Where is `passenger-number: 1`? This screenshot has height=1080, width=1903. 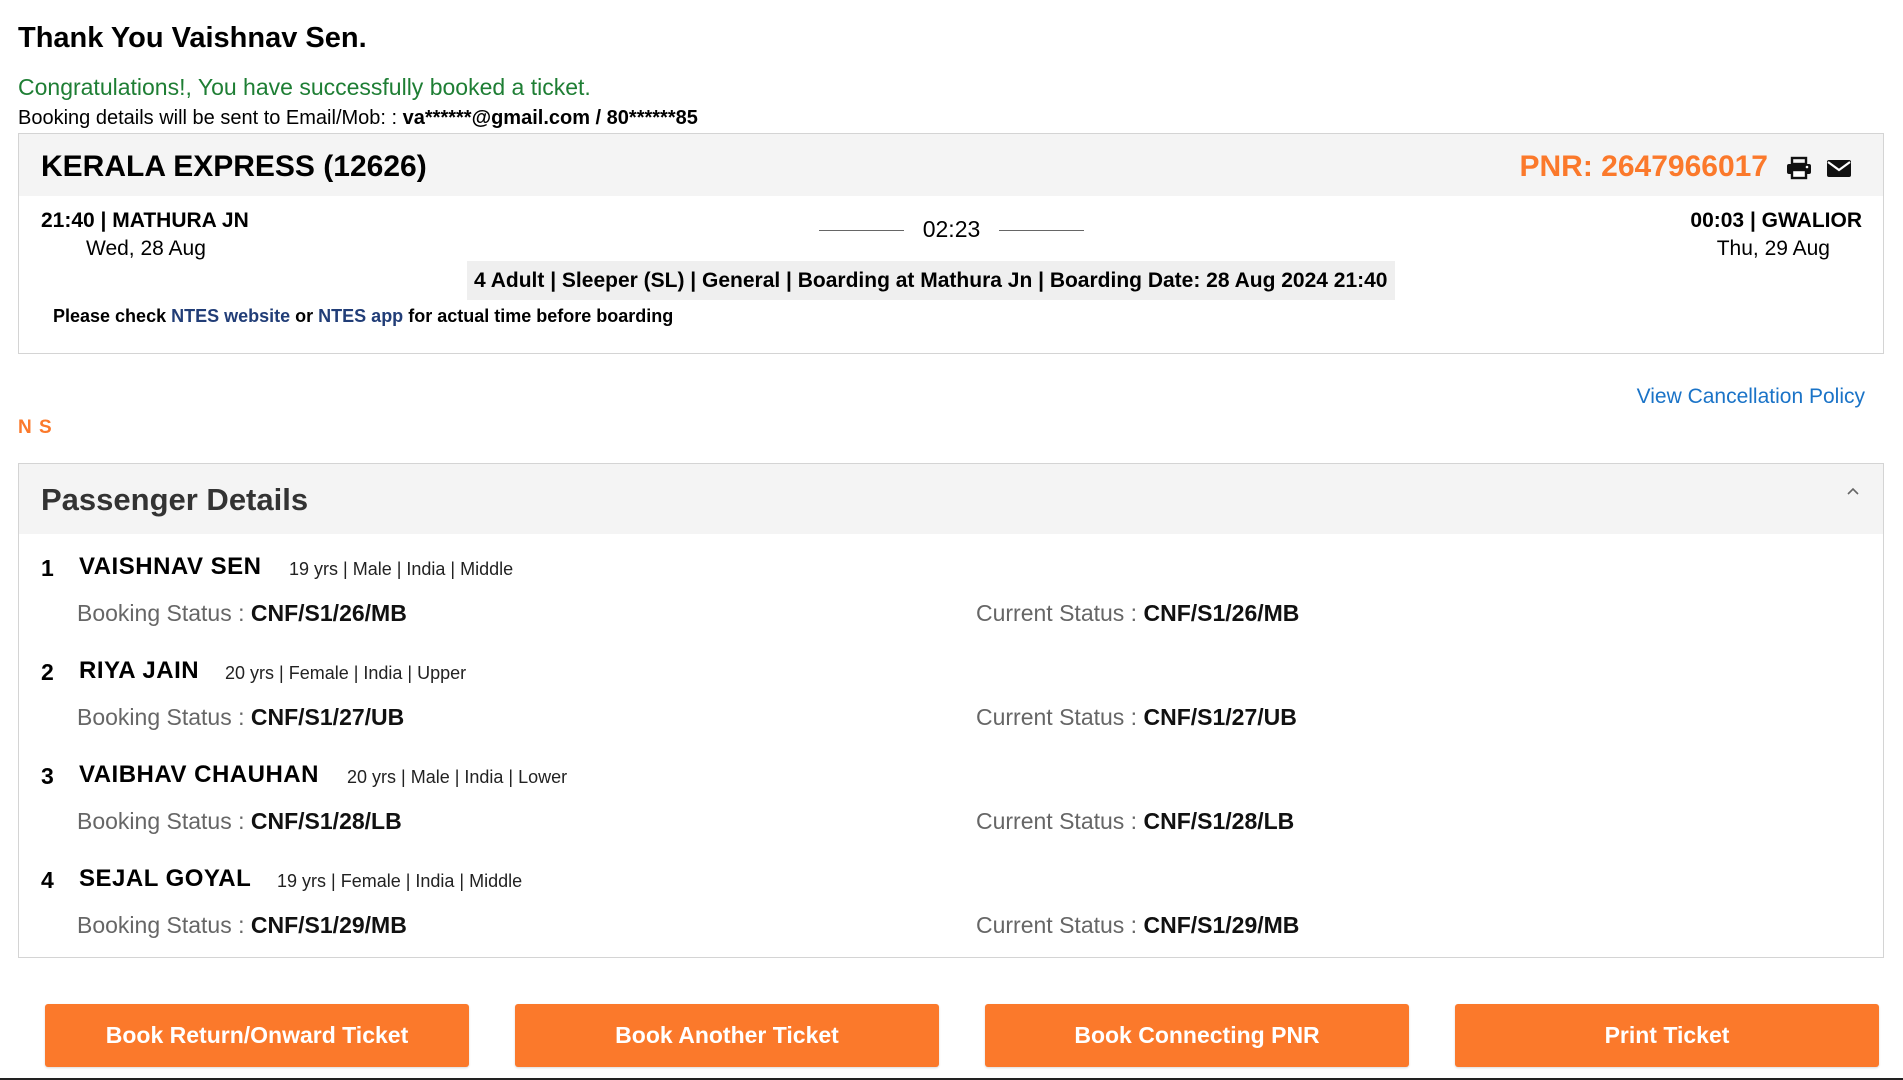 passenger-number: 1 is located at coordinates (47, 568).